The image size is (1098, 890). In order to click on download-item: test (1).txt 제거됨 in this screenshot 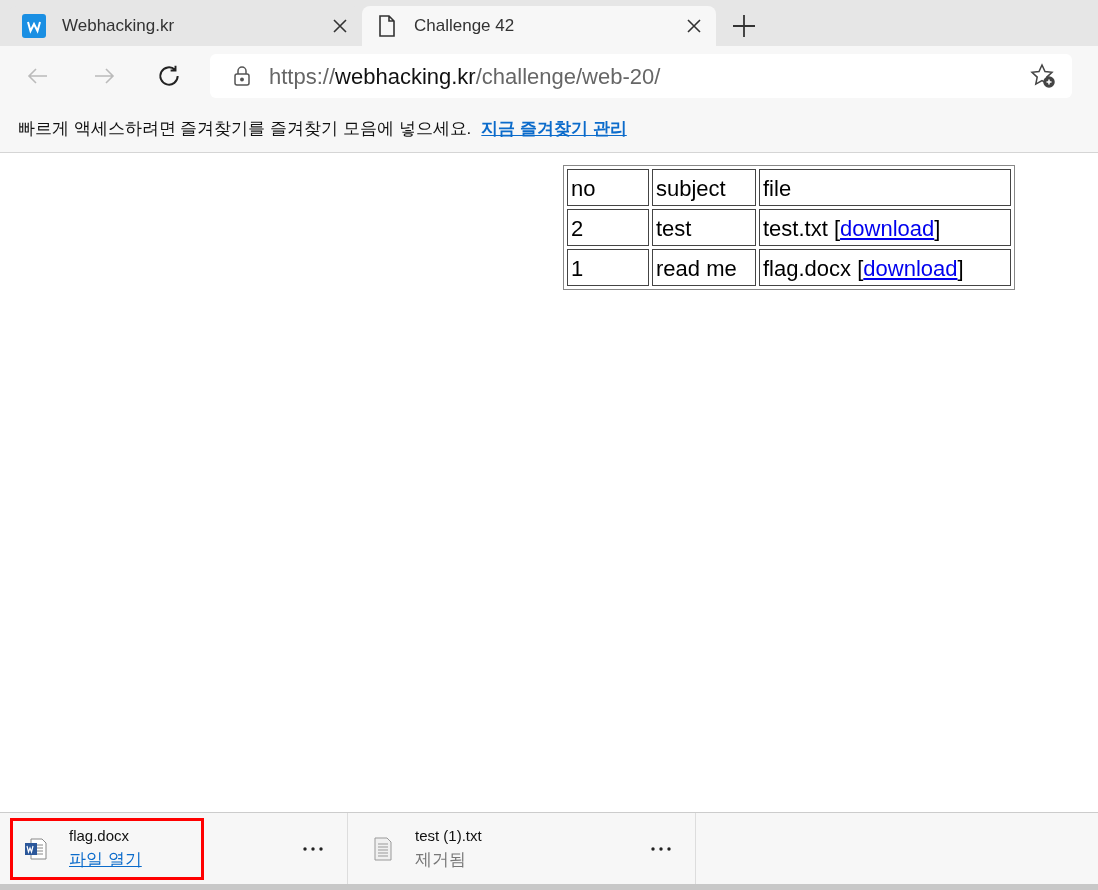, I will do `click(455, 848)`.